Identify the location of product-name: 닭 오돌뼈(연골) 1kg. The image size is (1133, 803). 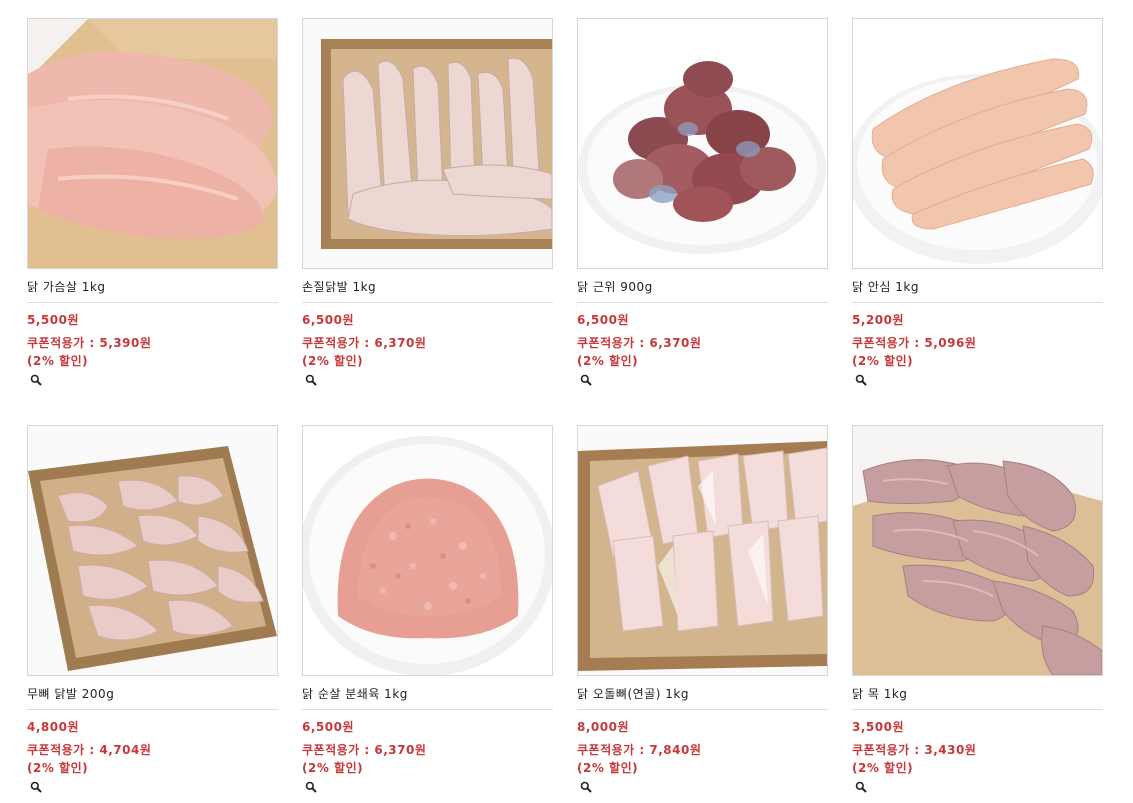
(702, 694).